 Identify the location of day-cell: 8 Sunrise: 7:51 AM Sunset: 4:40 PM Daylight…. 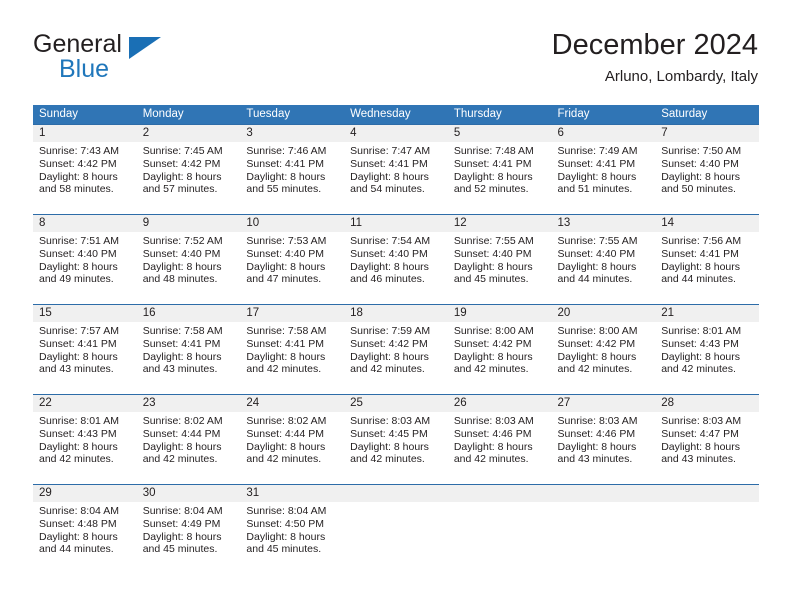
(85, 259).